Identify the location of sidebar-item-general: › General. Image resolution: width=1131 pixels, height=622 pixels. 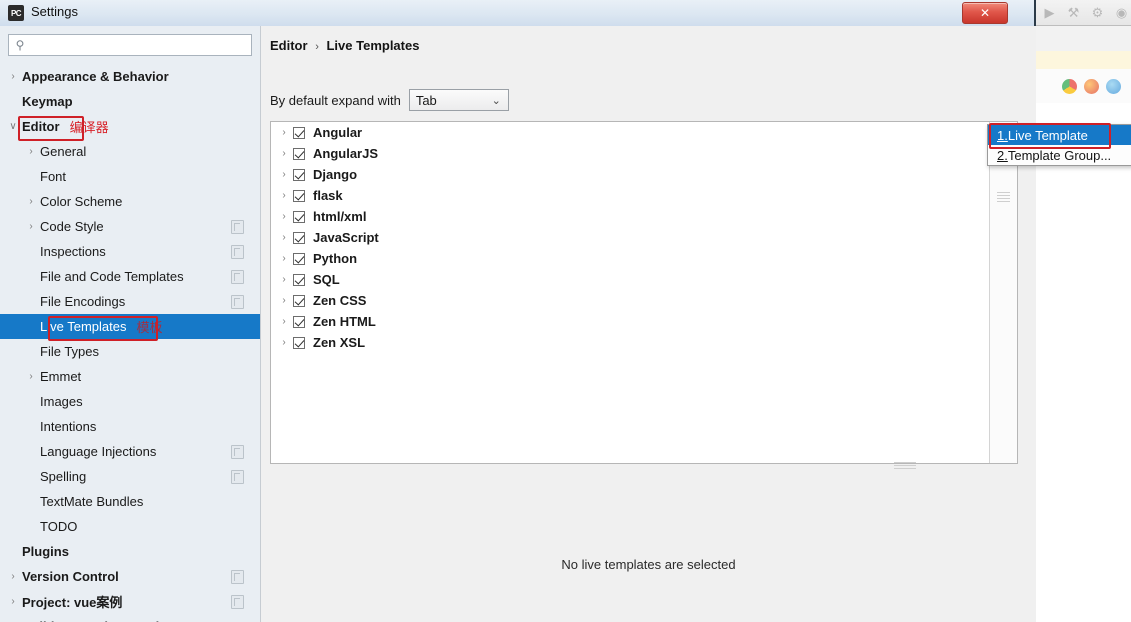
(130, 151).